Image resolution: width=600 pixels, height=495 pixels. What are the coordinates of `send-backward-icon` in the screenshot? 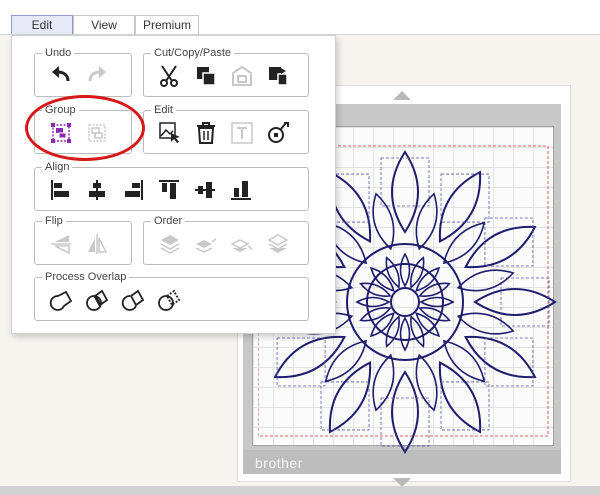 It's located at (241, 245).